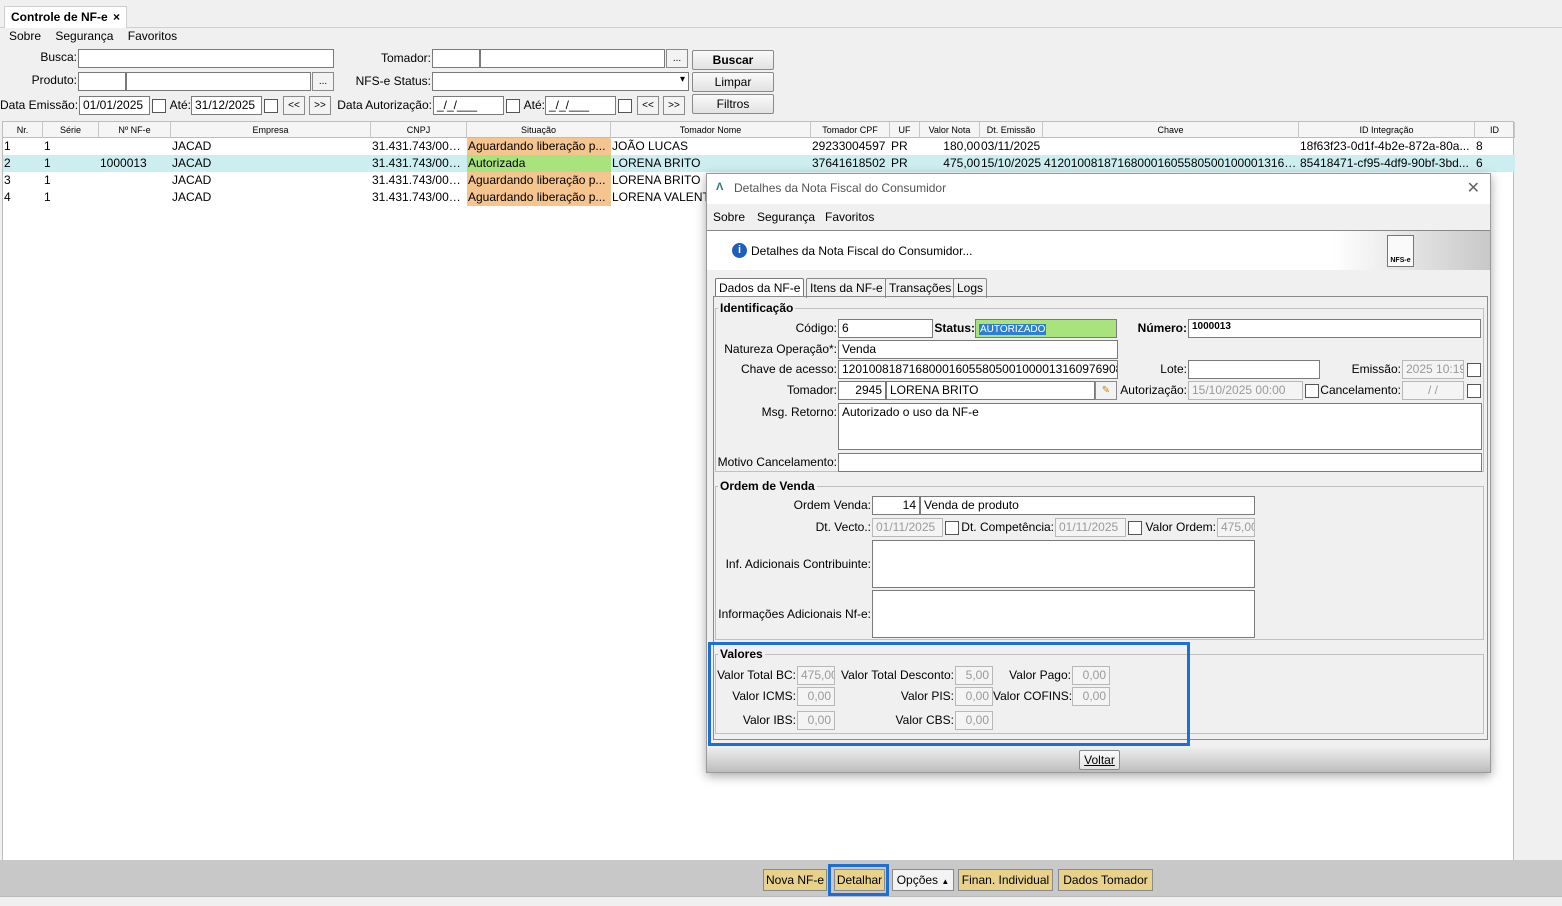  I want to click on msg-textarea: Autorizado o uso da NF-e, so click(1160, 426).